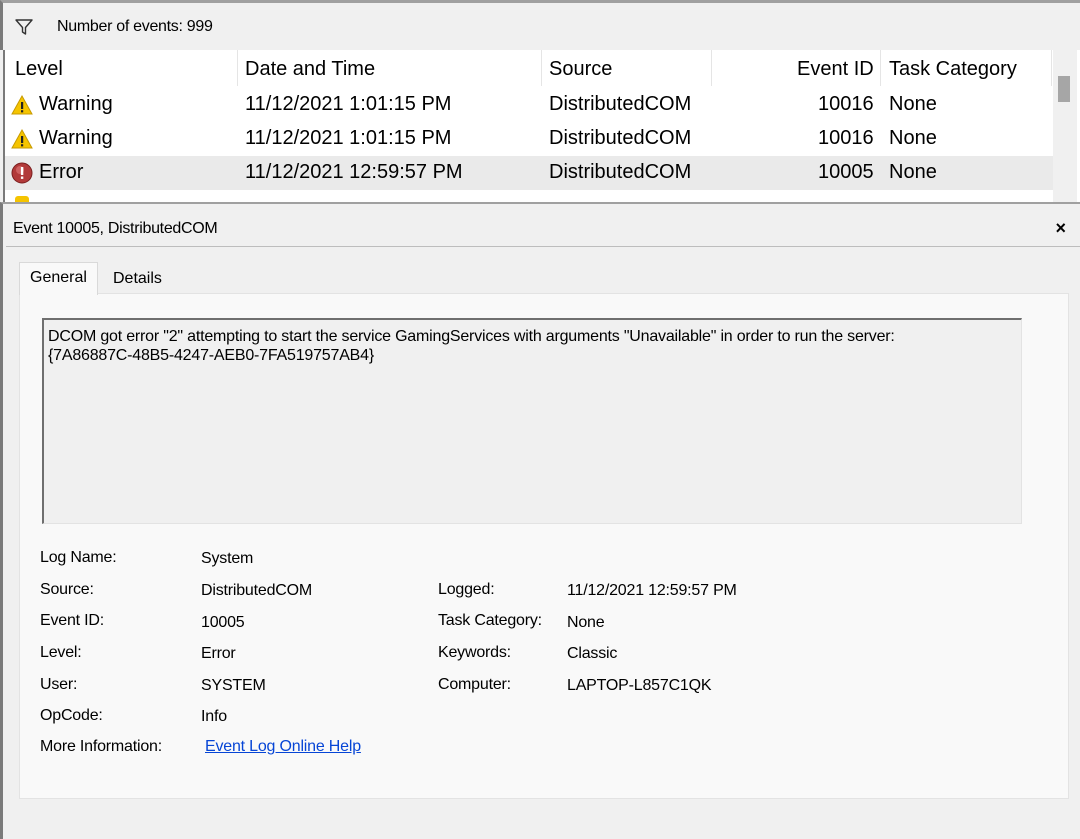 The height and width of the screenshot is (839, 1080). Describe the element at coordinates (218, 653) in the screenshot. I see `level-value: Error` at that location.